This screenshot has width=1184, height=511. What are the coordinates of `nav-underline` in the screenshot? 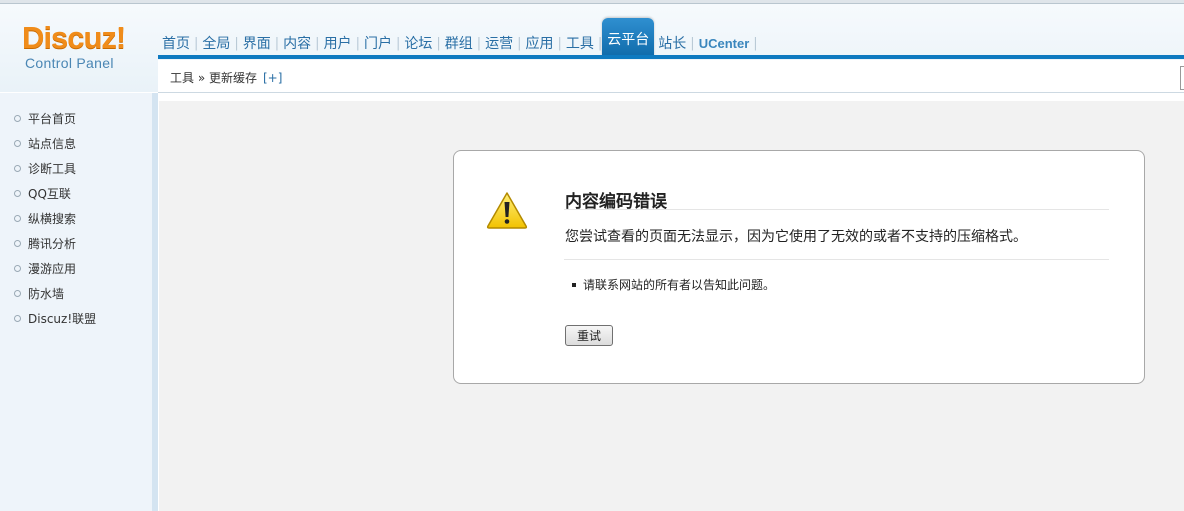 It's located at (671, 57).